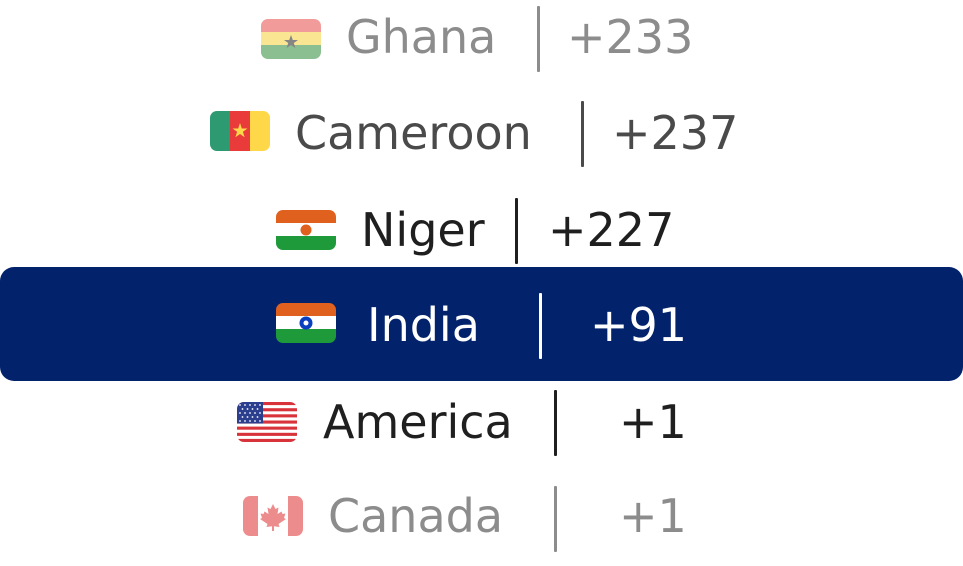 Image resolution: width=963 pixels, height=566 pixels. I want to click on cameroon-flag-icon, so click(240, 131).